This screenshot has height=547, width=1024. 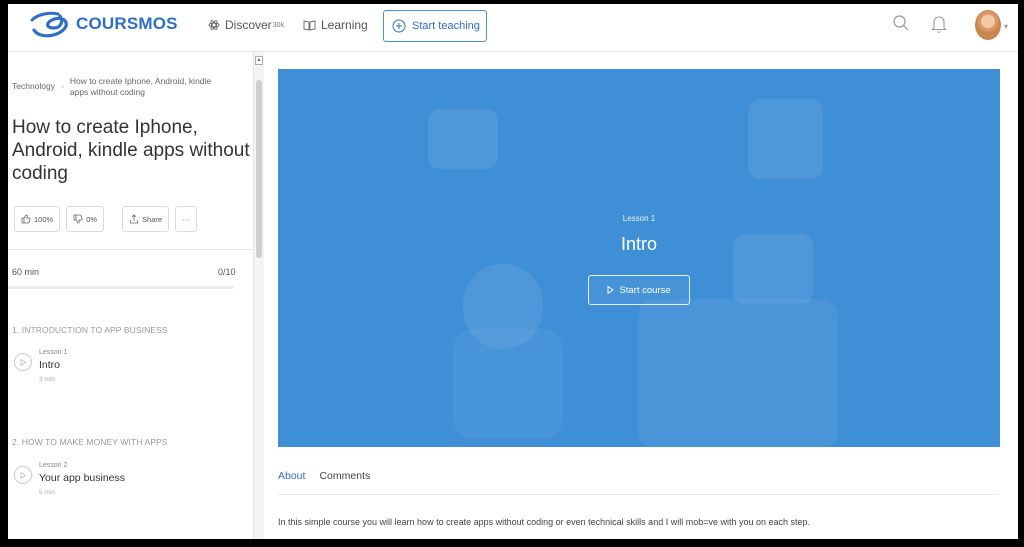 What do you see at coordinates (105, 219) in the screenshot?
I see `reaction-bar: 100% 0% Share ···` at bounding box center [105, 219].